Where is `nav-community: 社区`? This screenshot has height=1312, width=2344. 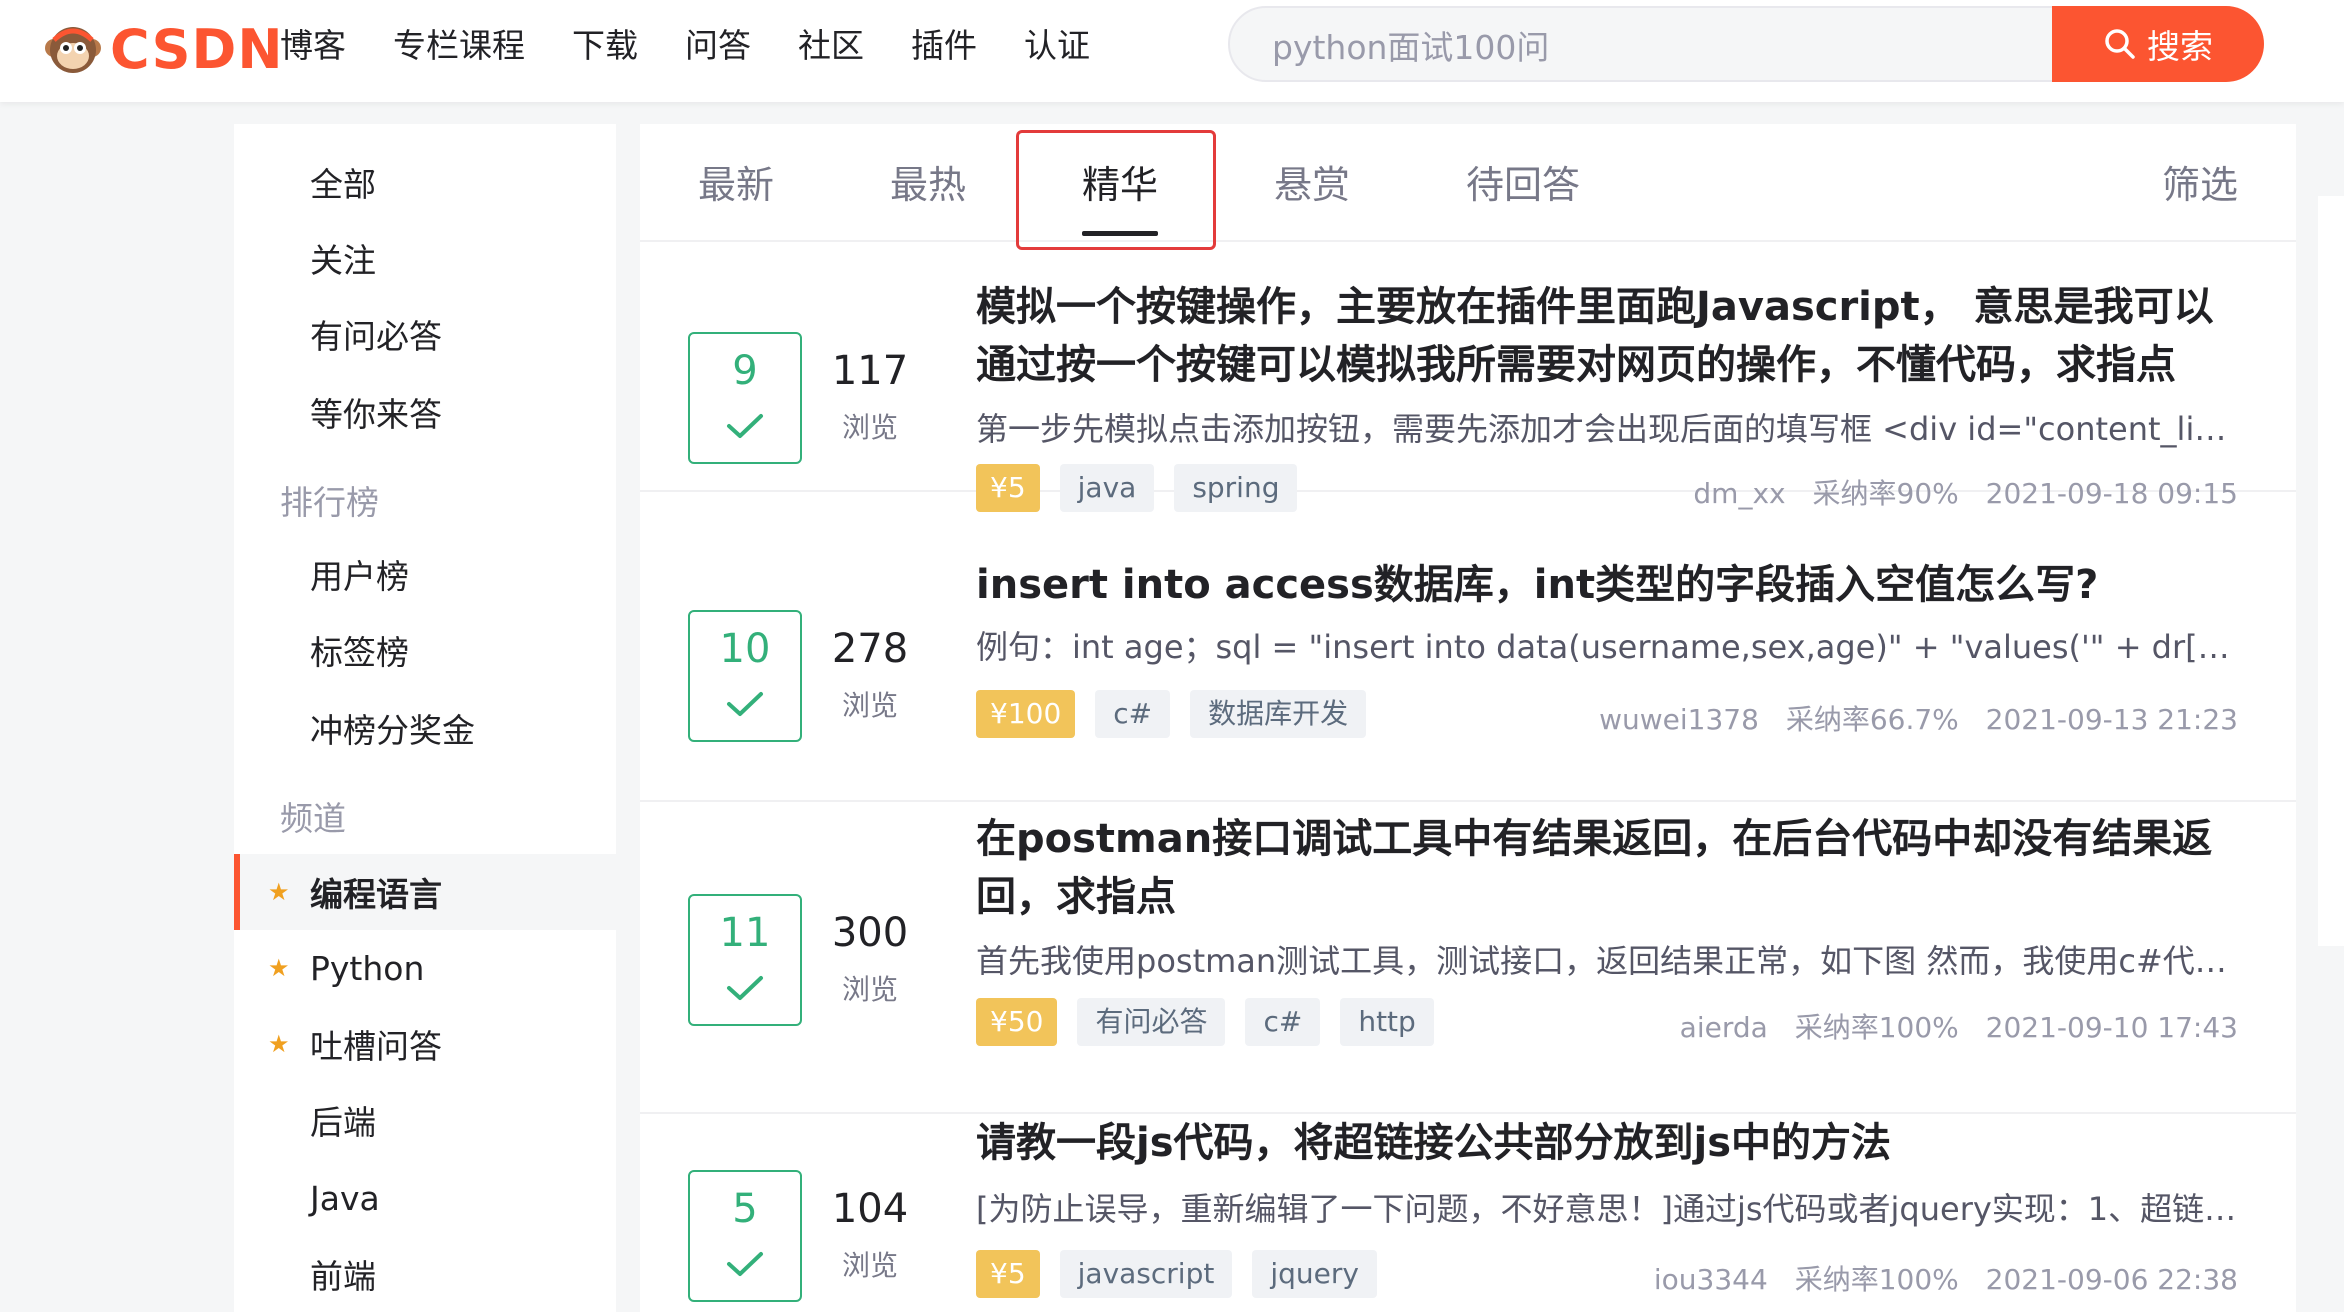 nav-community: 社区 is located at coordinates (831, 43).